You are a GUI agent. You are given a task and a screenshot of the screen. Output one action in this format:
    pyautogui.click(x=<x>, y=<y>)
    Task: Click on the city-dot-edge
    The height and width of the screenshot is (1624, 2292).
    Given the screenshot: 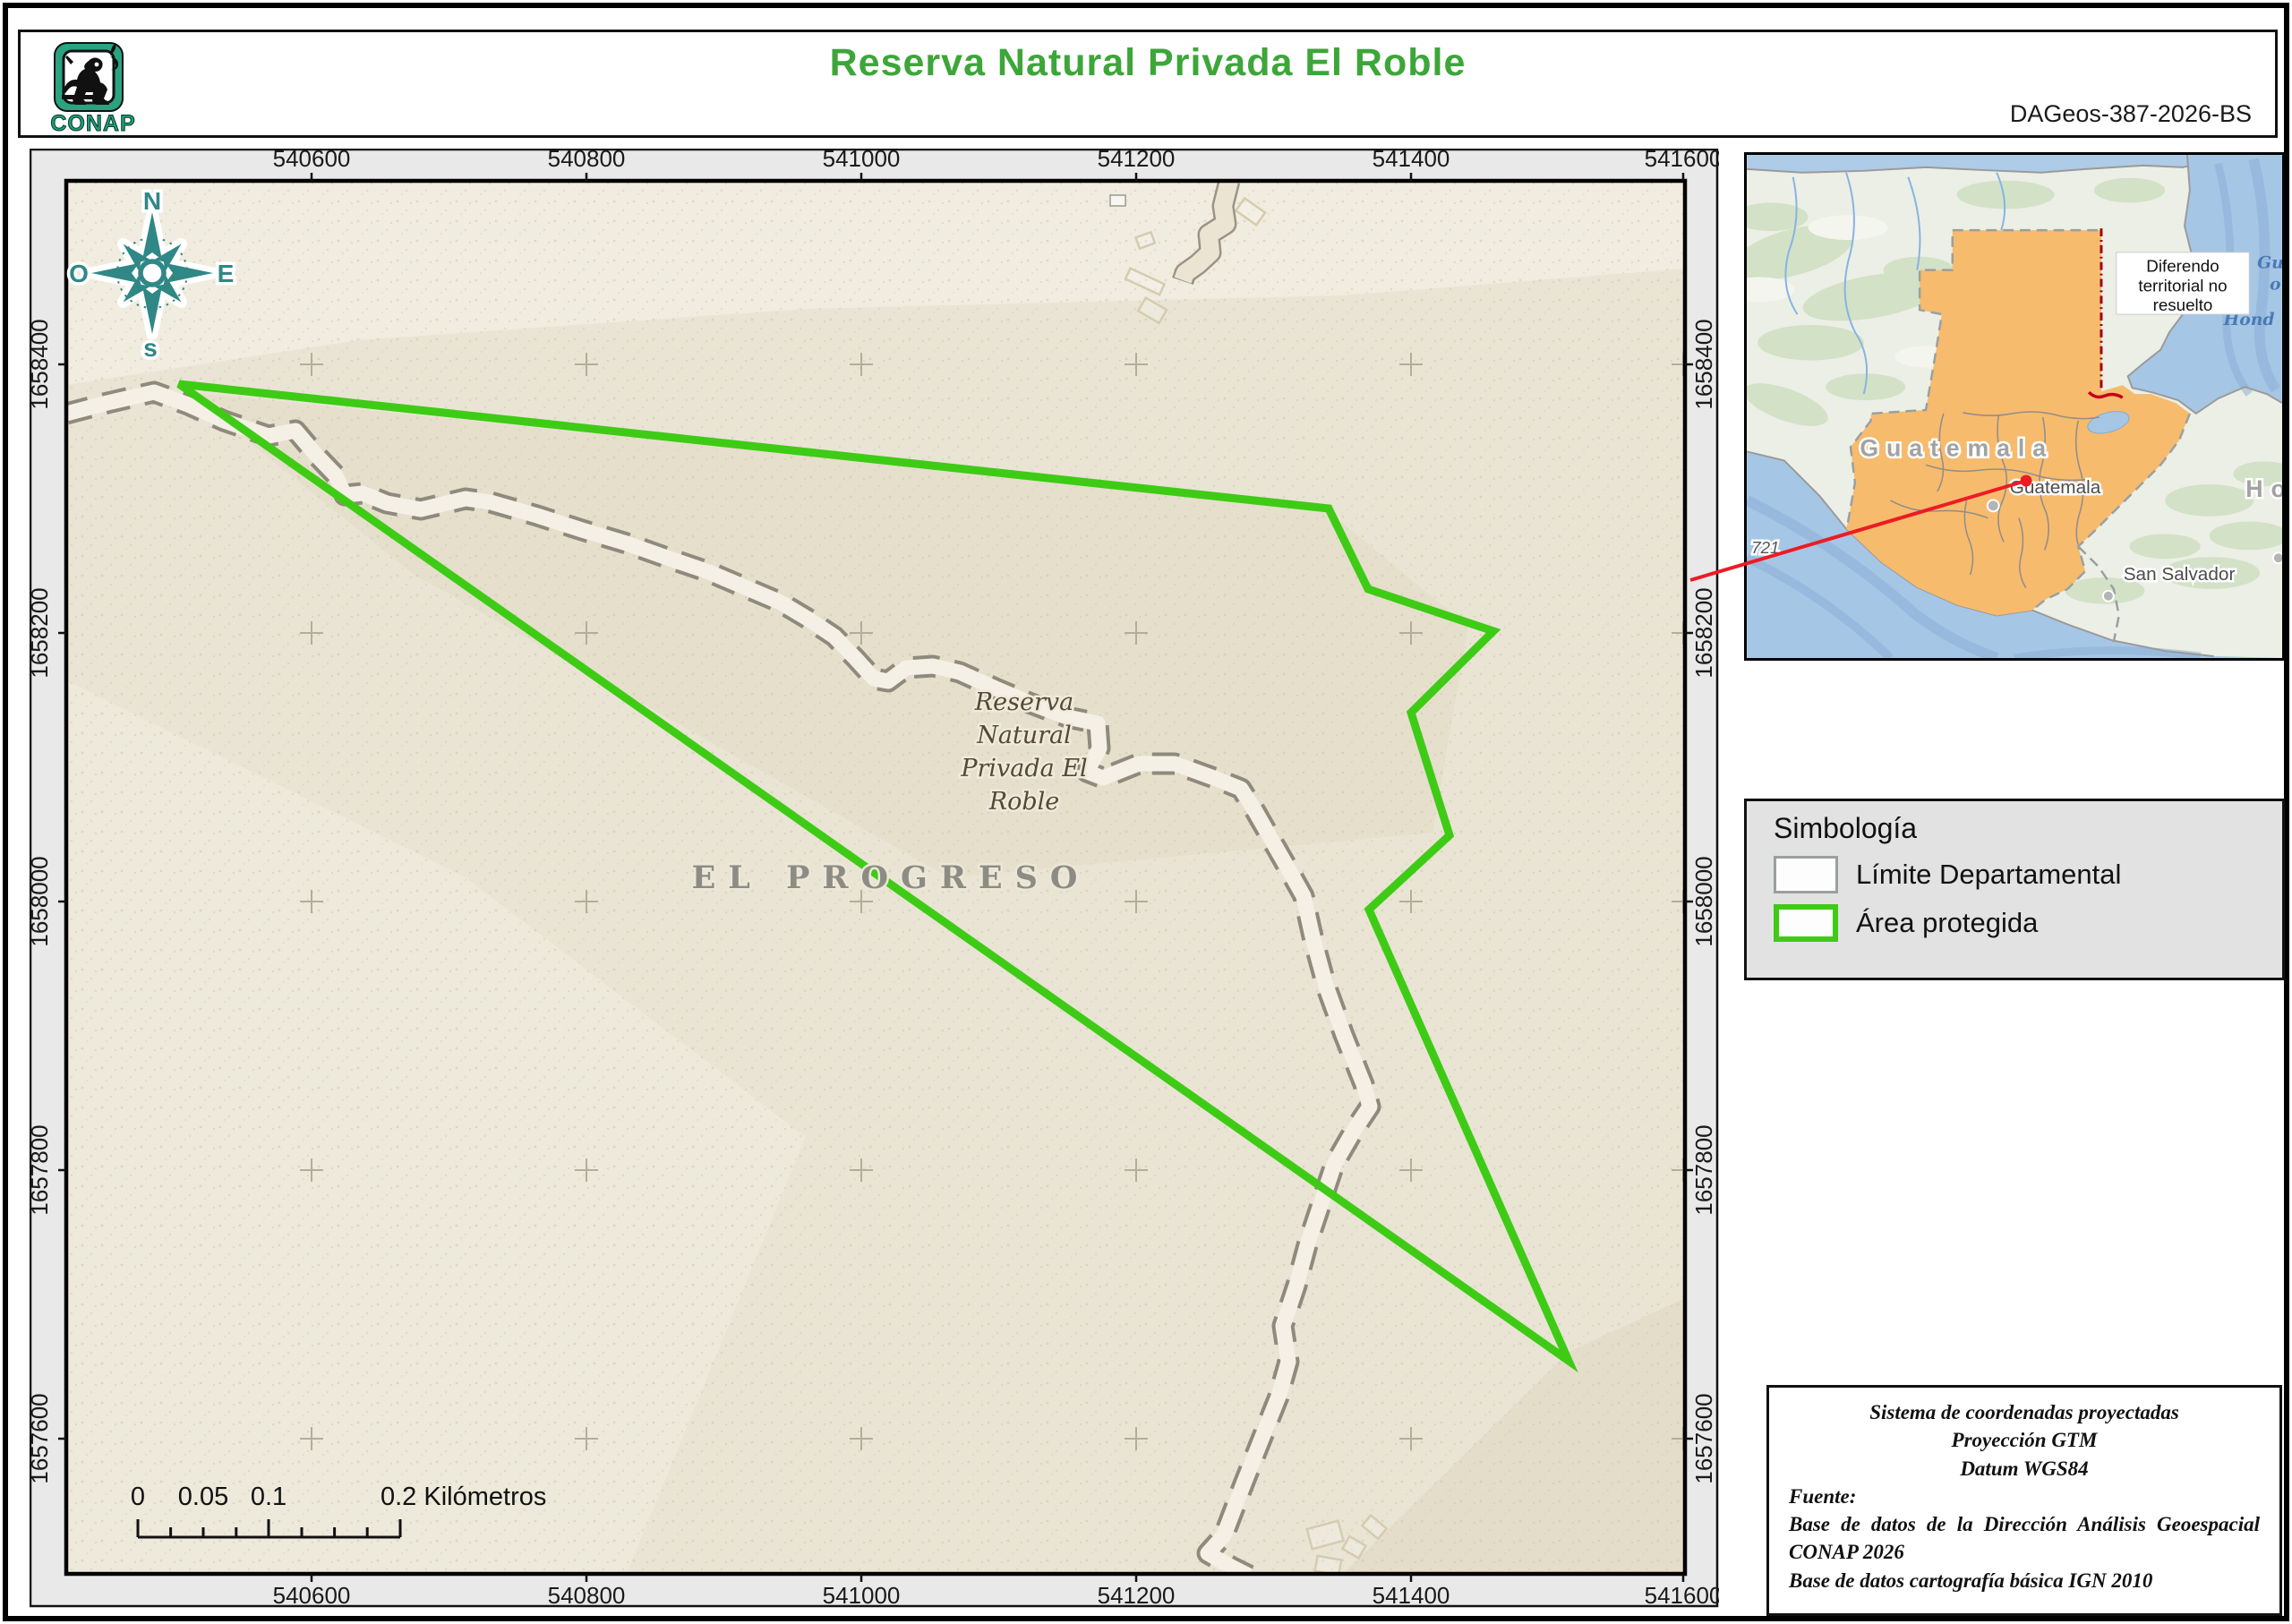 What is the action you would take?
    pyautogui.click(x=2276, y=558)
    